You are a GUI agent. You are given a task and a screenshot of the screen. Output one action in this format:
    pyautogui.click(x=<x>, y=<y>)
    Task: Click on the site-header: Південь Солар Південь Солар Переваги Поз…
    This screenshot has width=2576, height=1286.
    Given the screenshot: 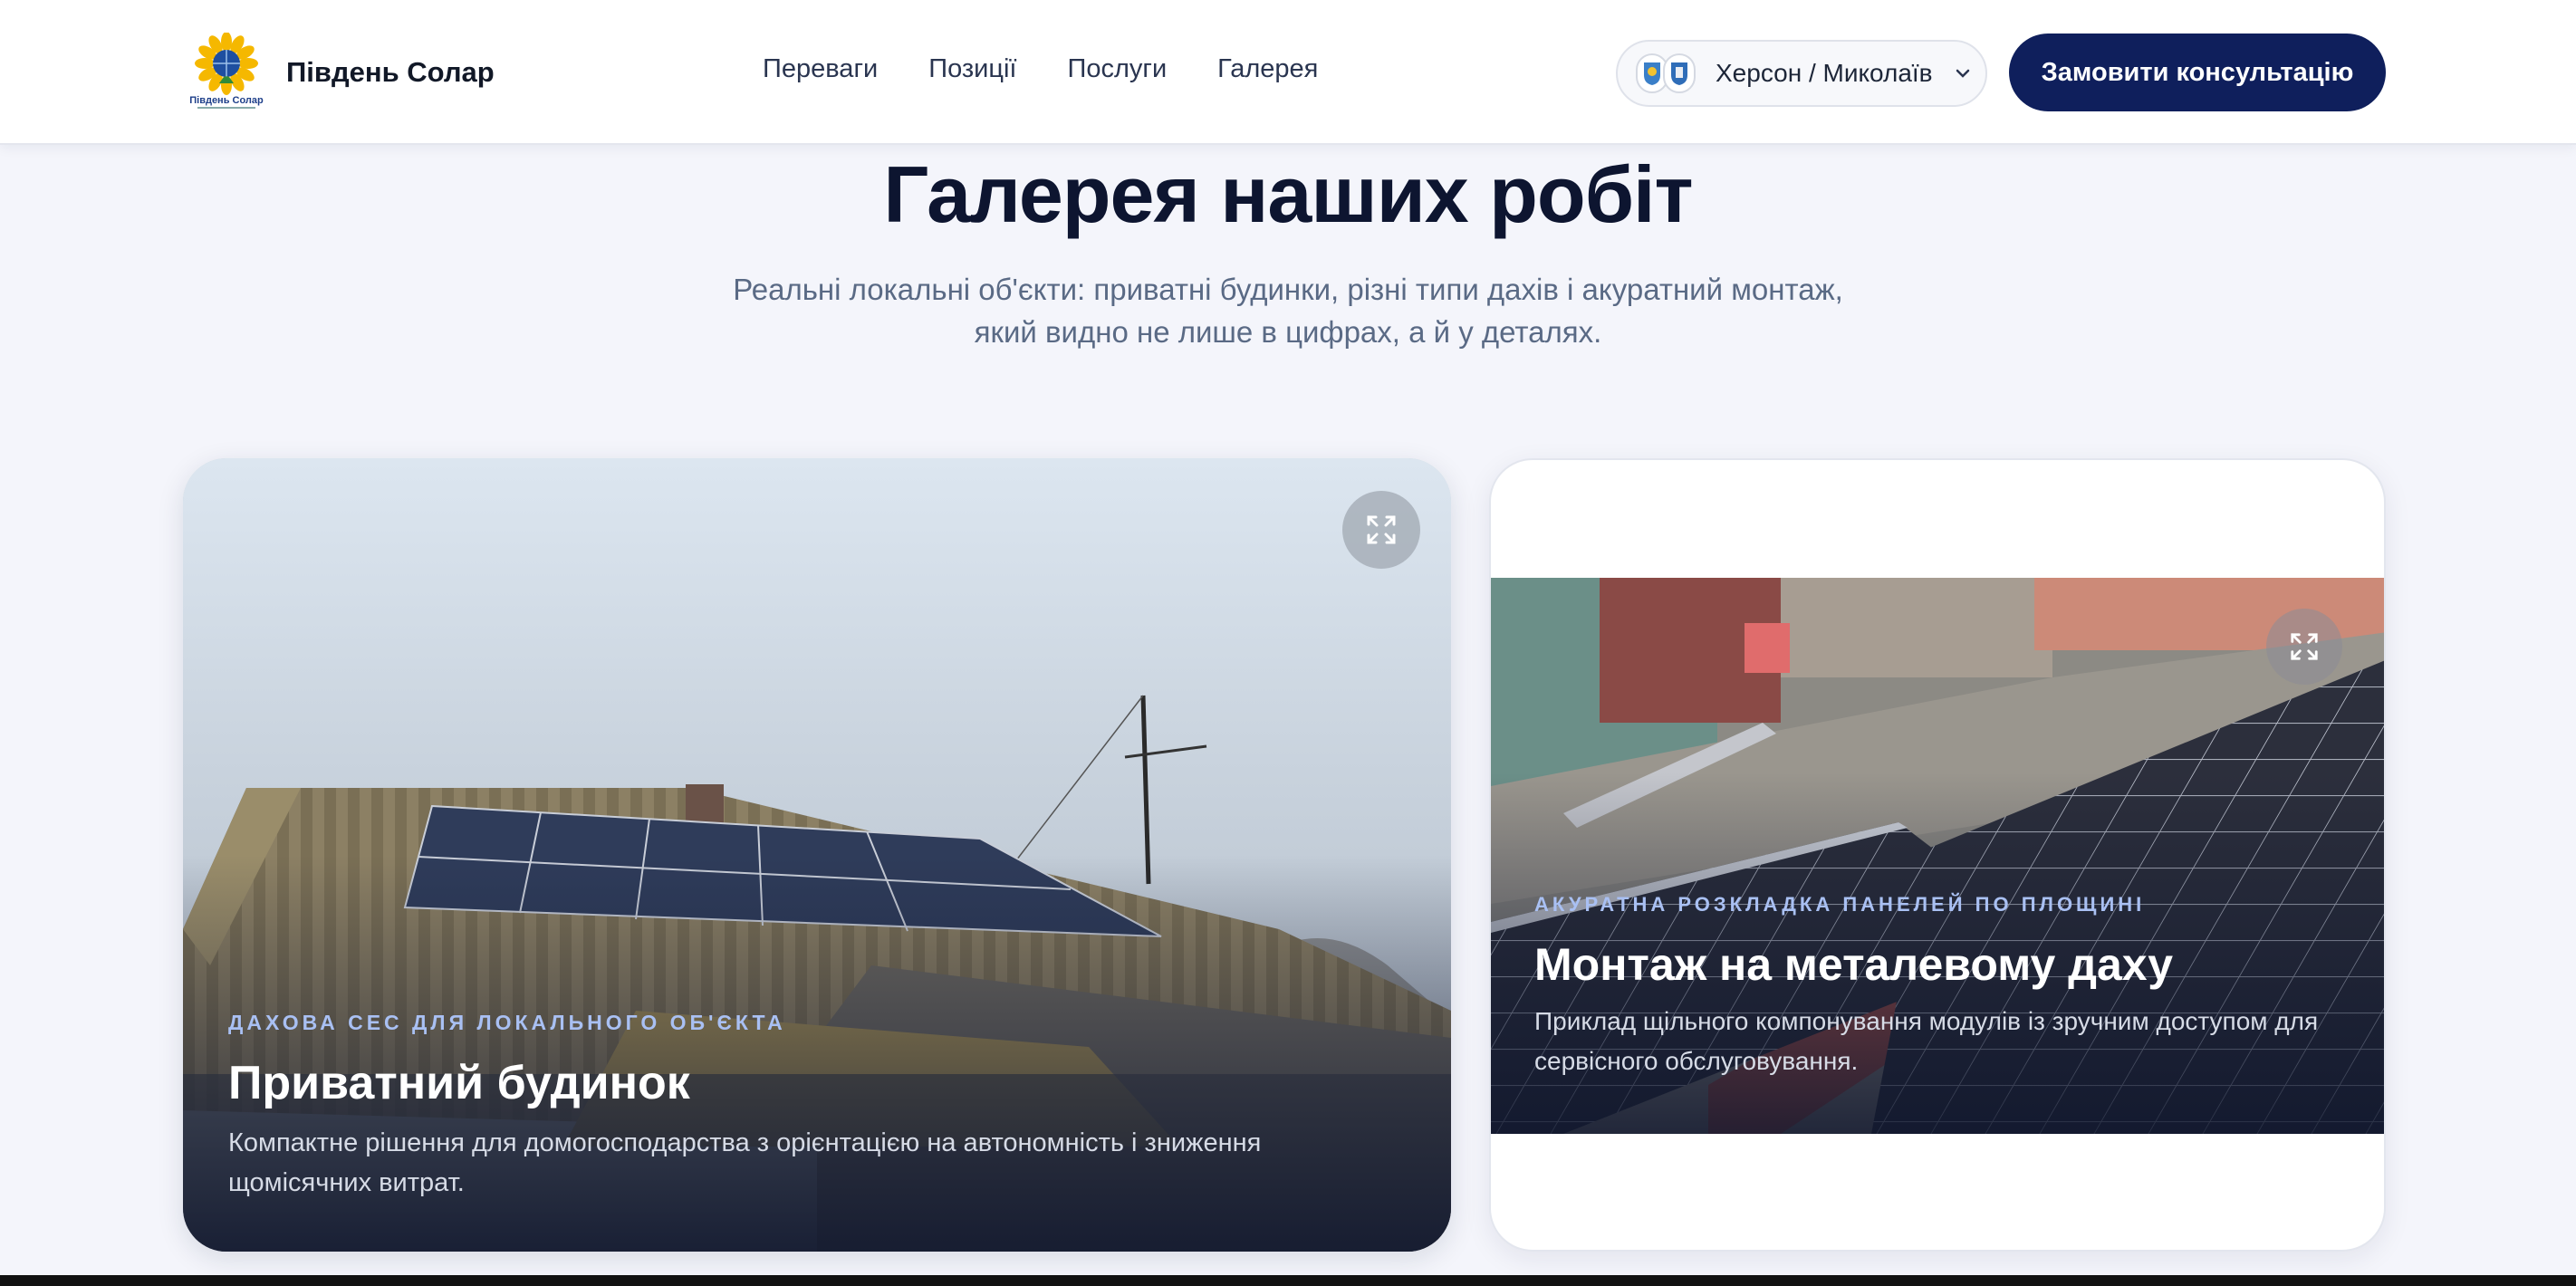 What is the action you would take?
    pyautogui.click(x=1288, y=72)
    